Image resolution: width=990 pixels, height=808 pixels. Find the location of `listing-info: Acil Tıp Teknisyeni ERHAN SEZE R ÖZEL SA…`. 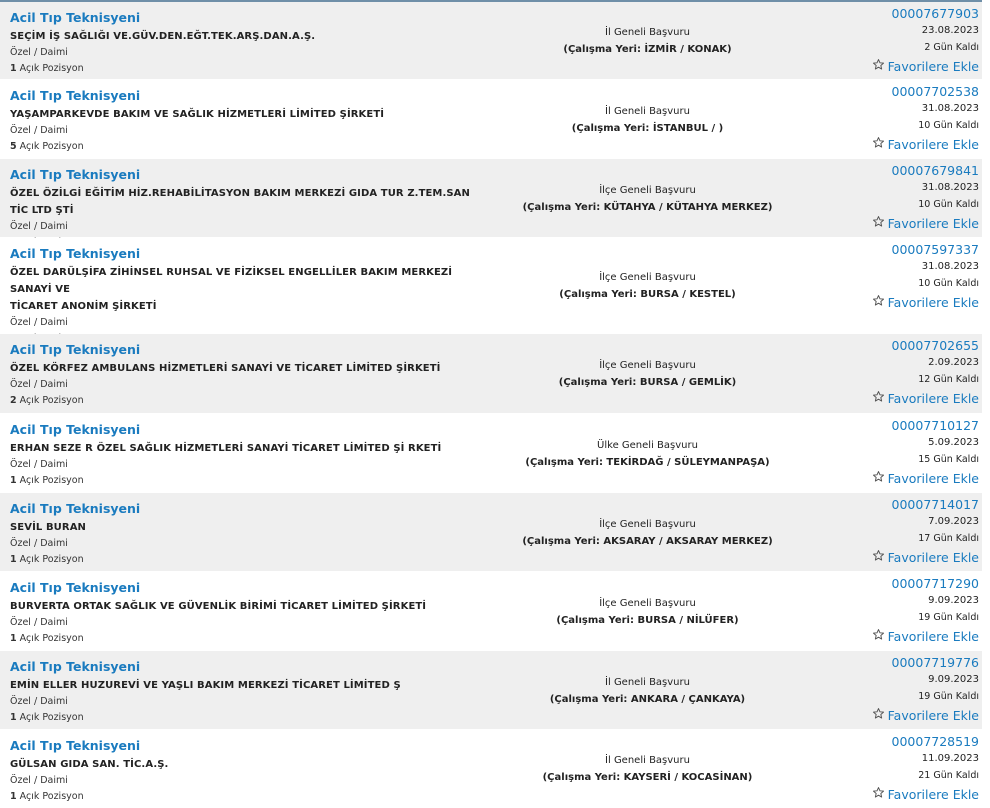

listing-info: Acil Tıp Teknisyeni ERHAN SEZE R ÖZEL SA… is located at coordinates (245, 454).